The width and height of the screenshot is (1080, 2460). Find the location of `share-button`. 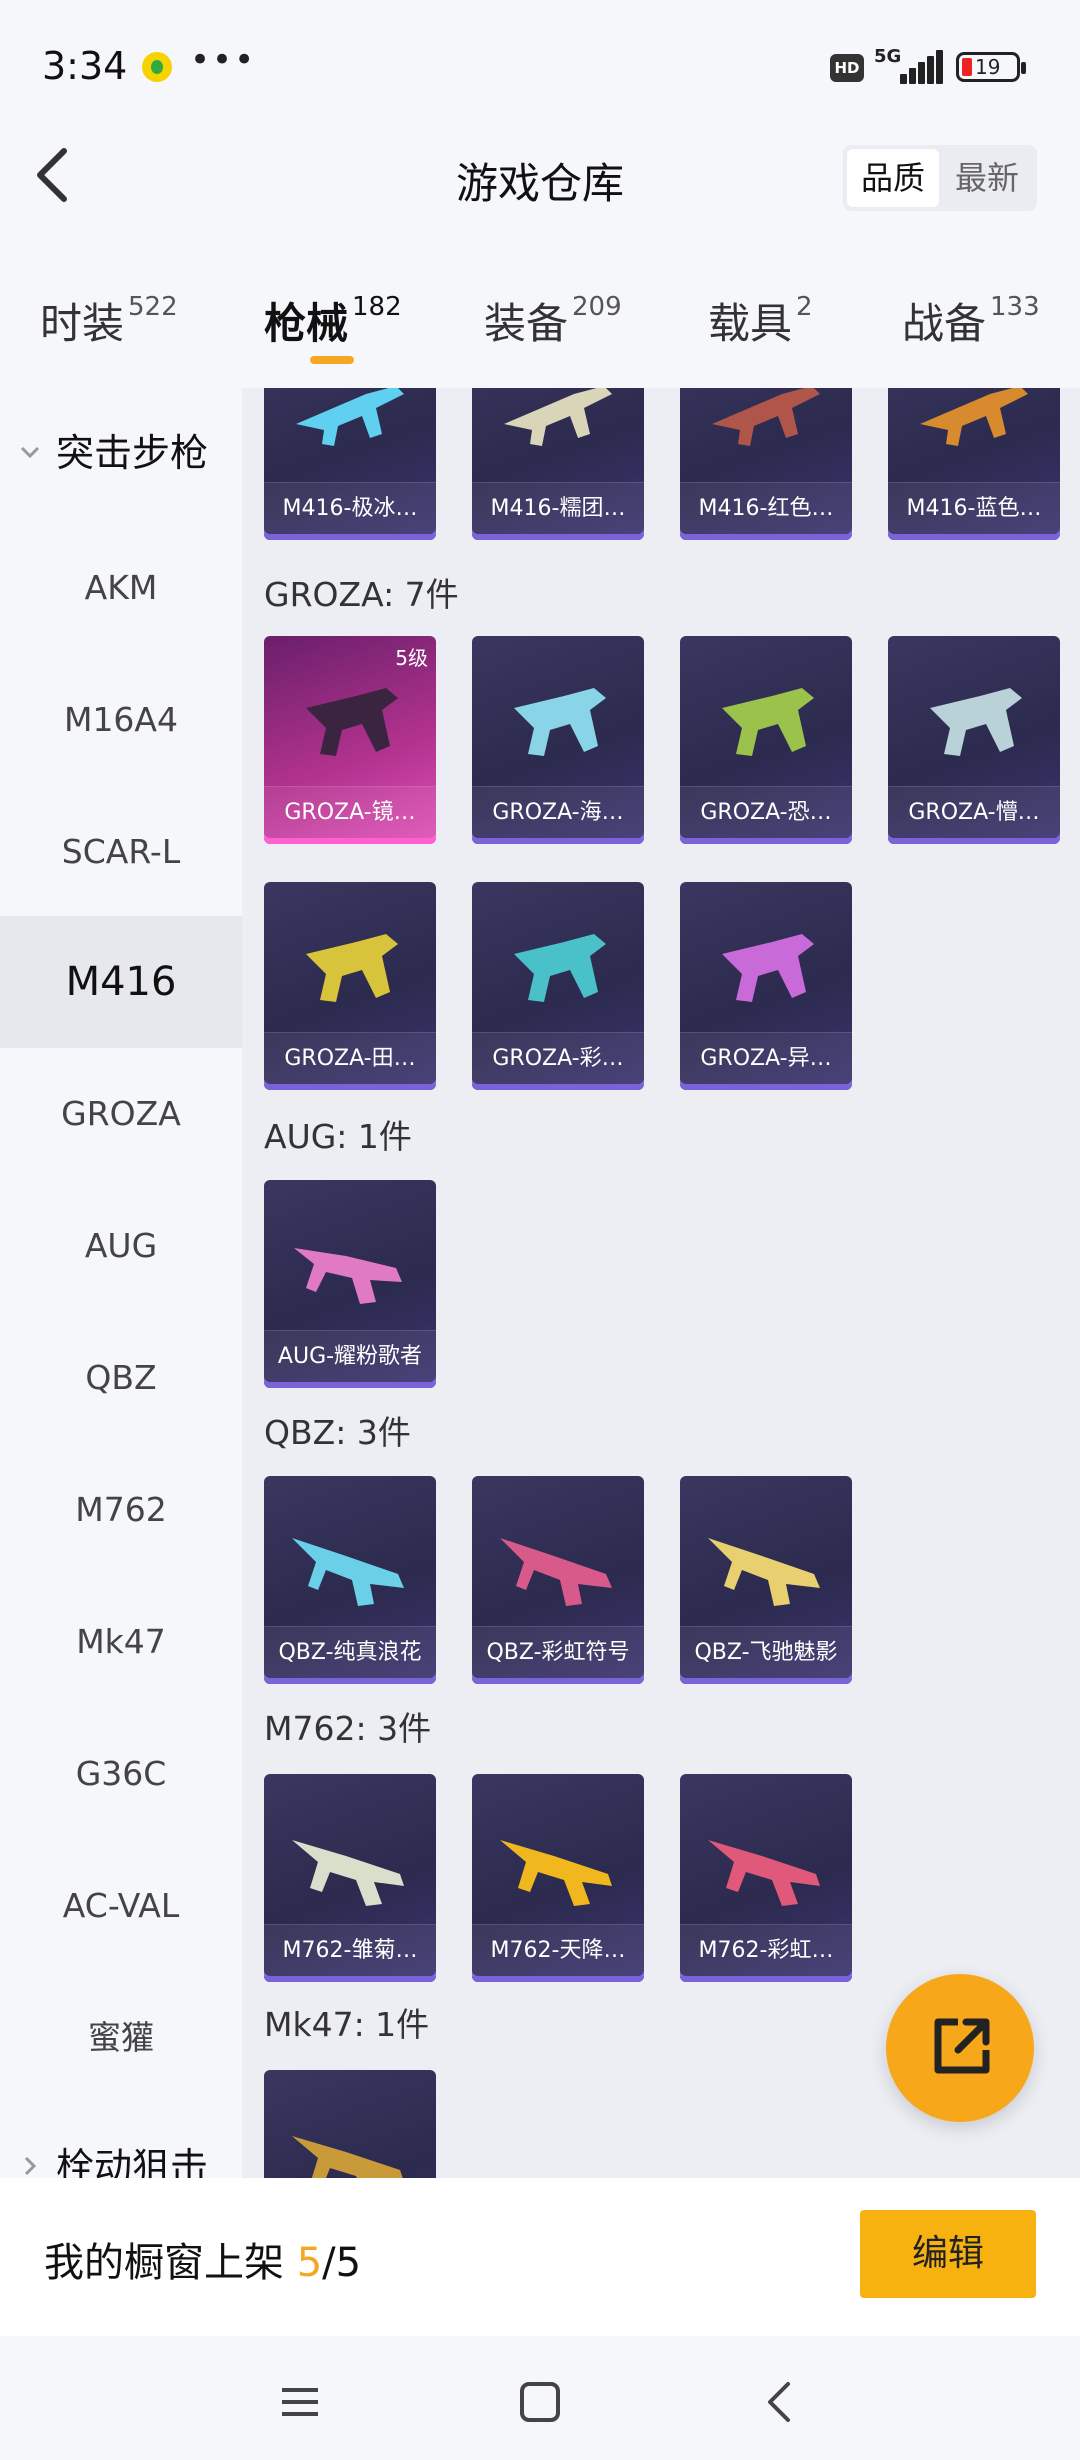

share-button is located at coordinates (960, 2048).